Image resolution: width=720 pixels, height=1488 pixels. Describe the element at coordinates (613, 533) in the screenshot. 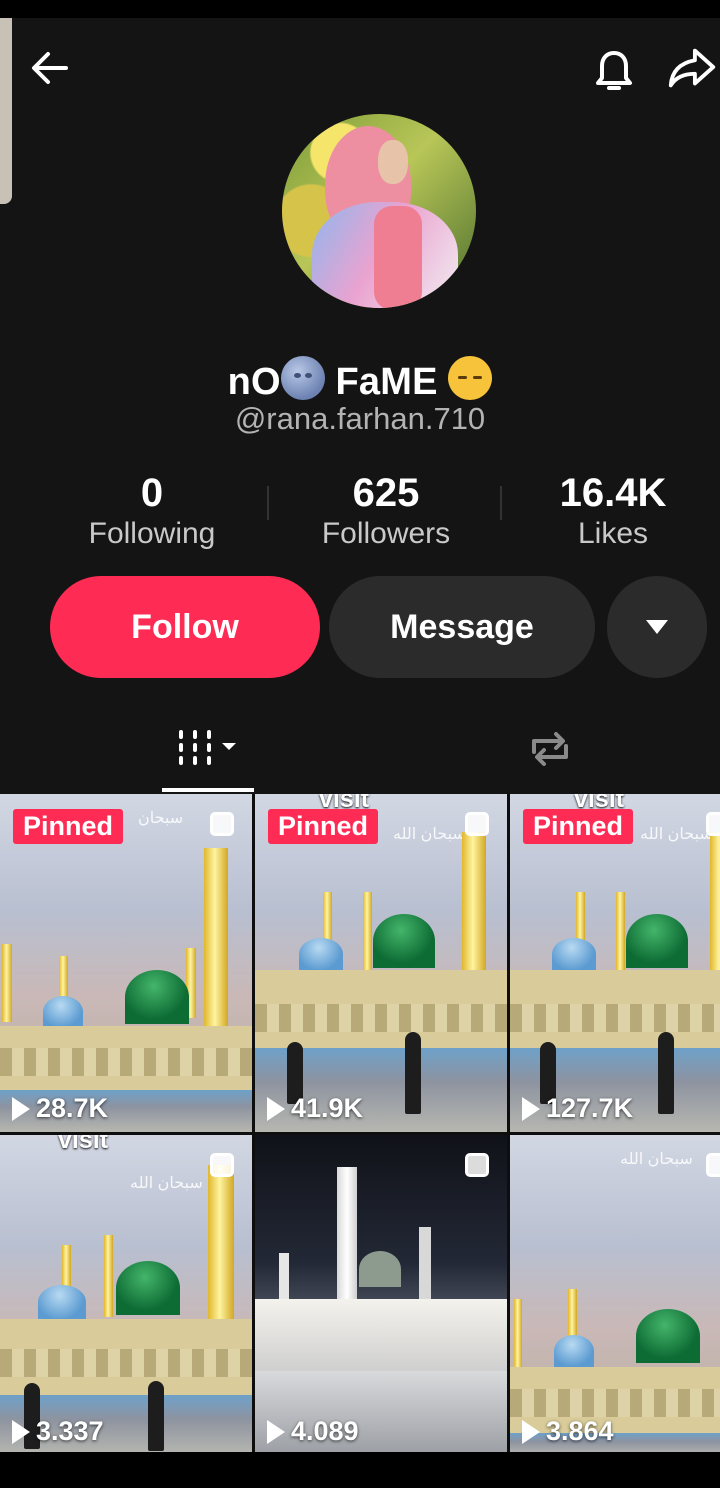

I see `likes-label: Likes` at that location.